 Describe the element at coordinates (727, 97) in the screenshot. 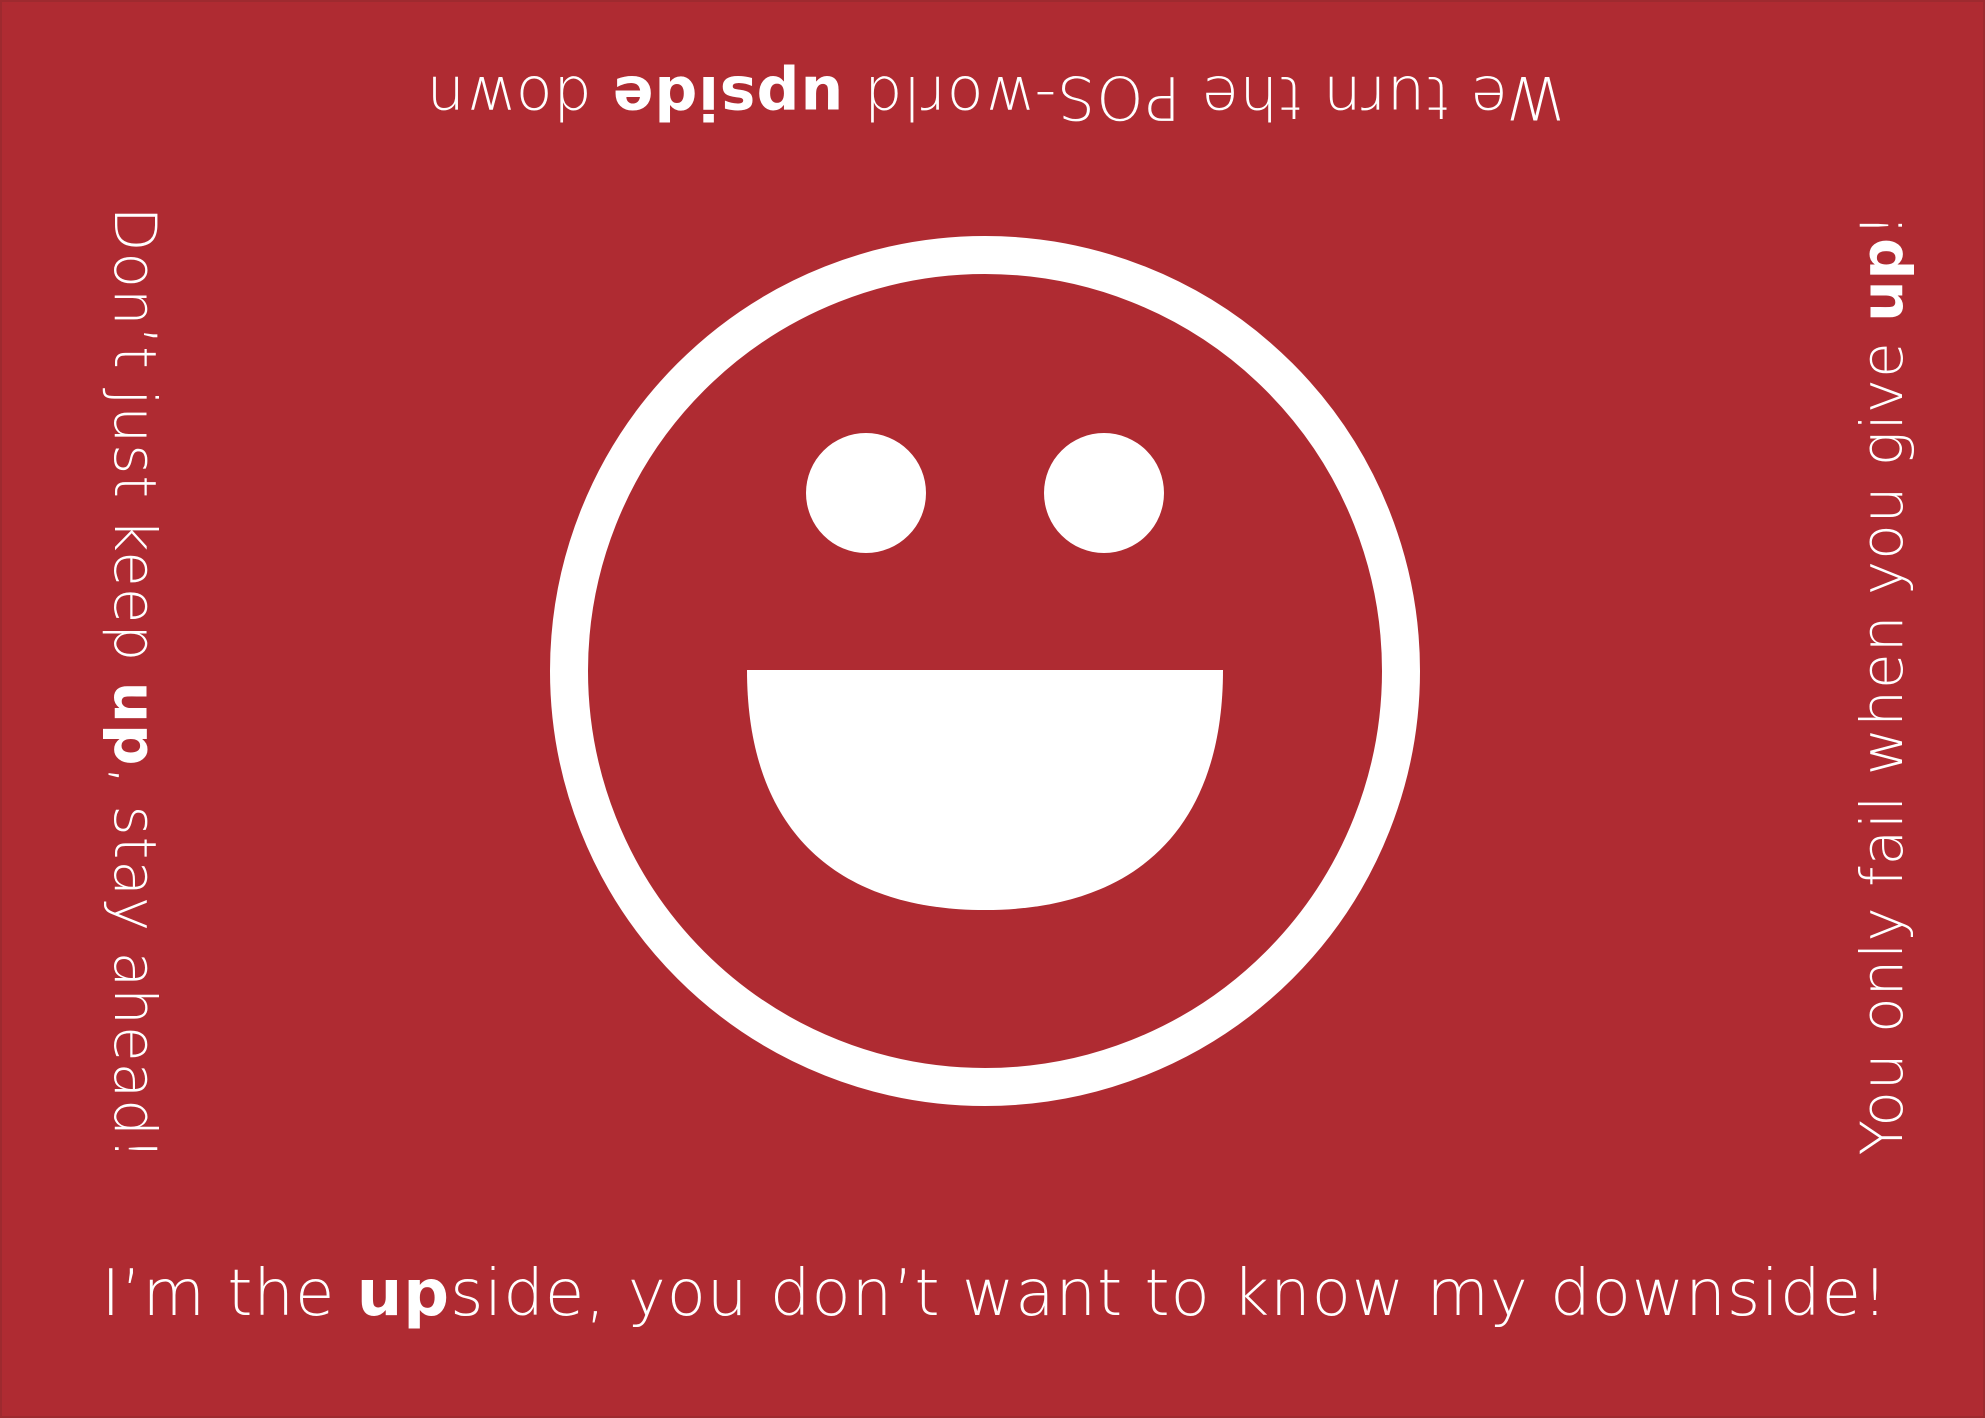

I see `slogan-top-bold: upside` at that location.